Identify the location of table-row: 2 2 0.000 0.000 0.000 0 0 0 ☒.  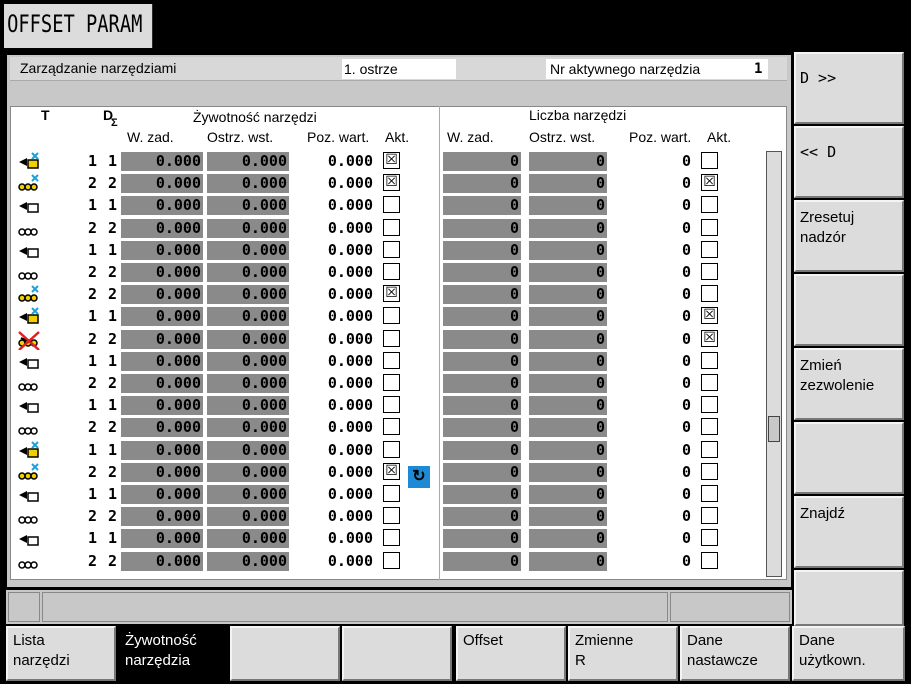
(391, 340).